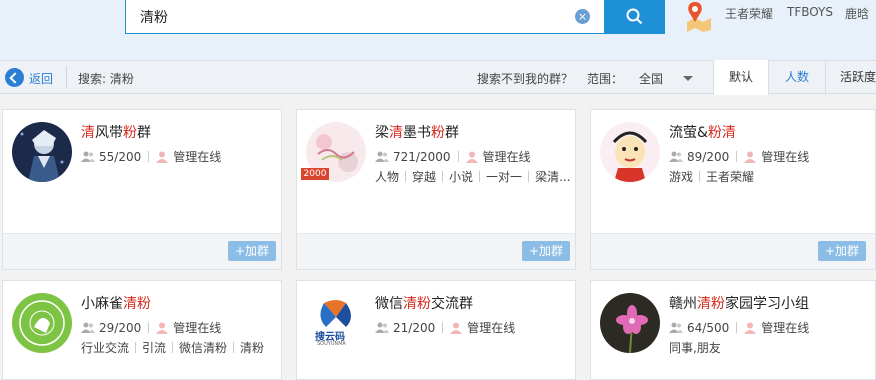 The height and width of the screenshot is (380, 876). I want to click on member-count: 21/200, so click(414, 328).